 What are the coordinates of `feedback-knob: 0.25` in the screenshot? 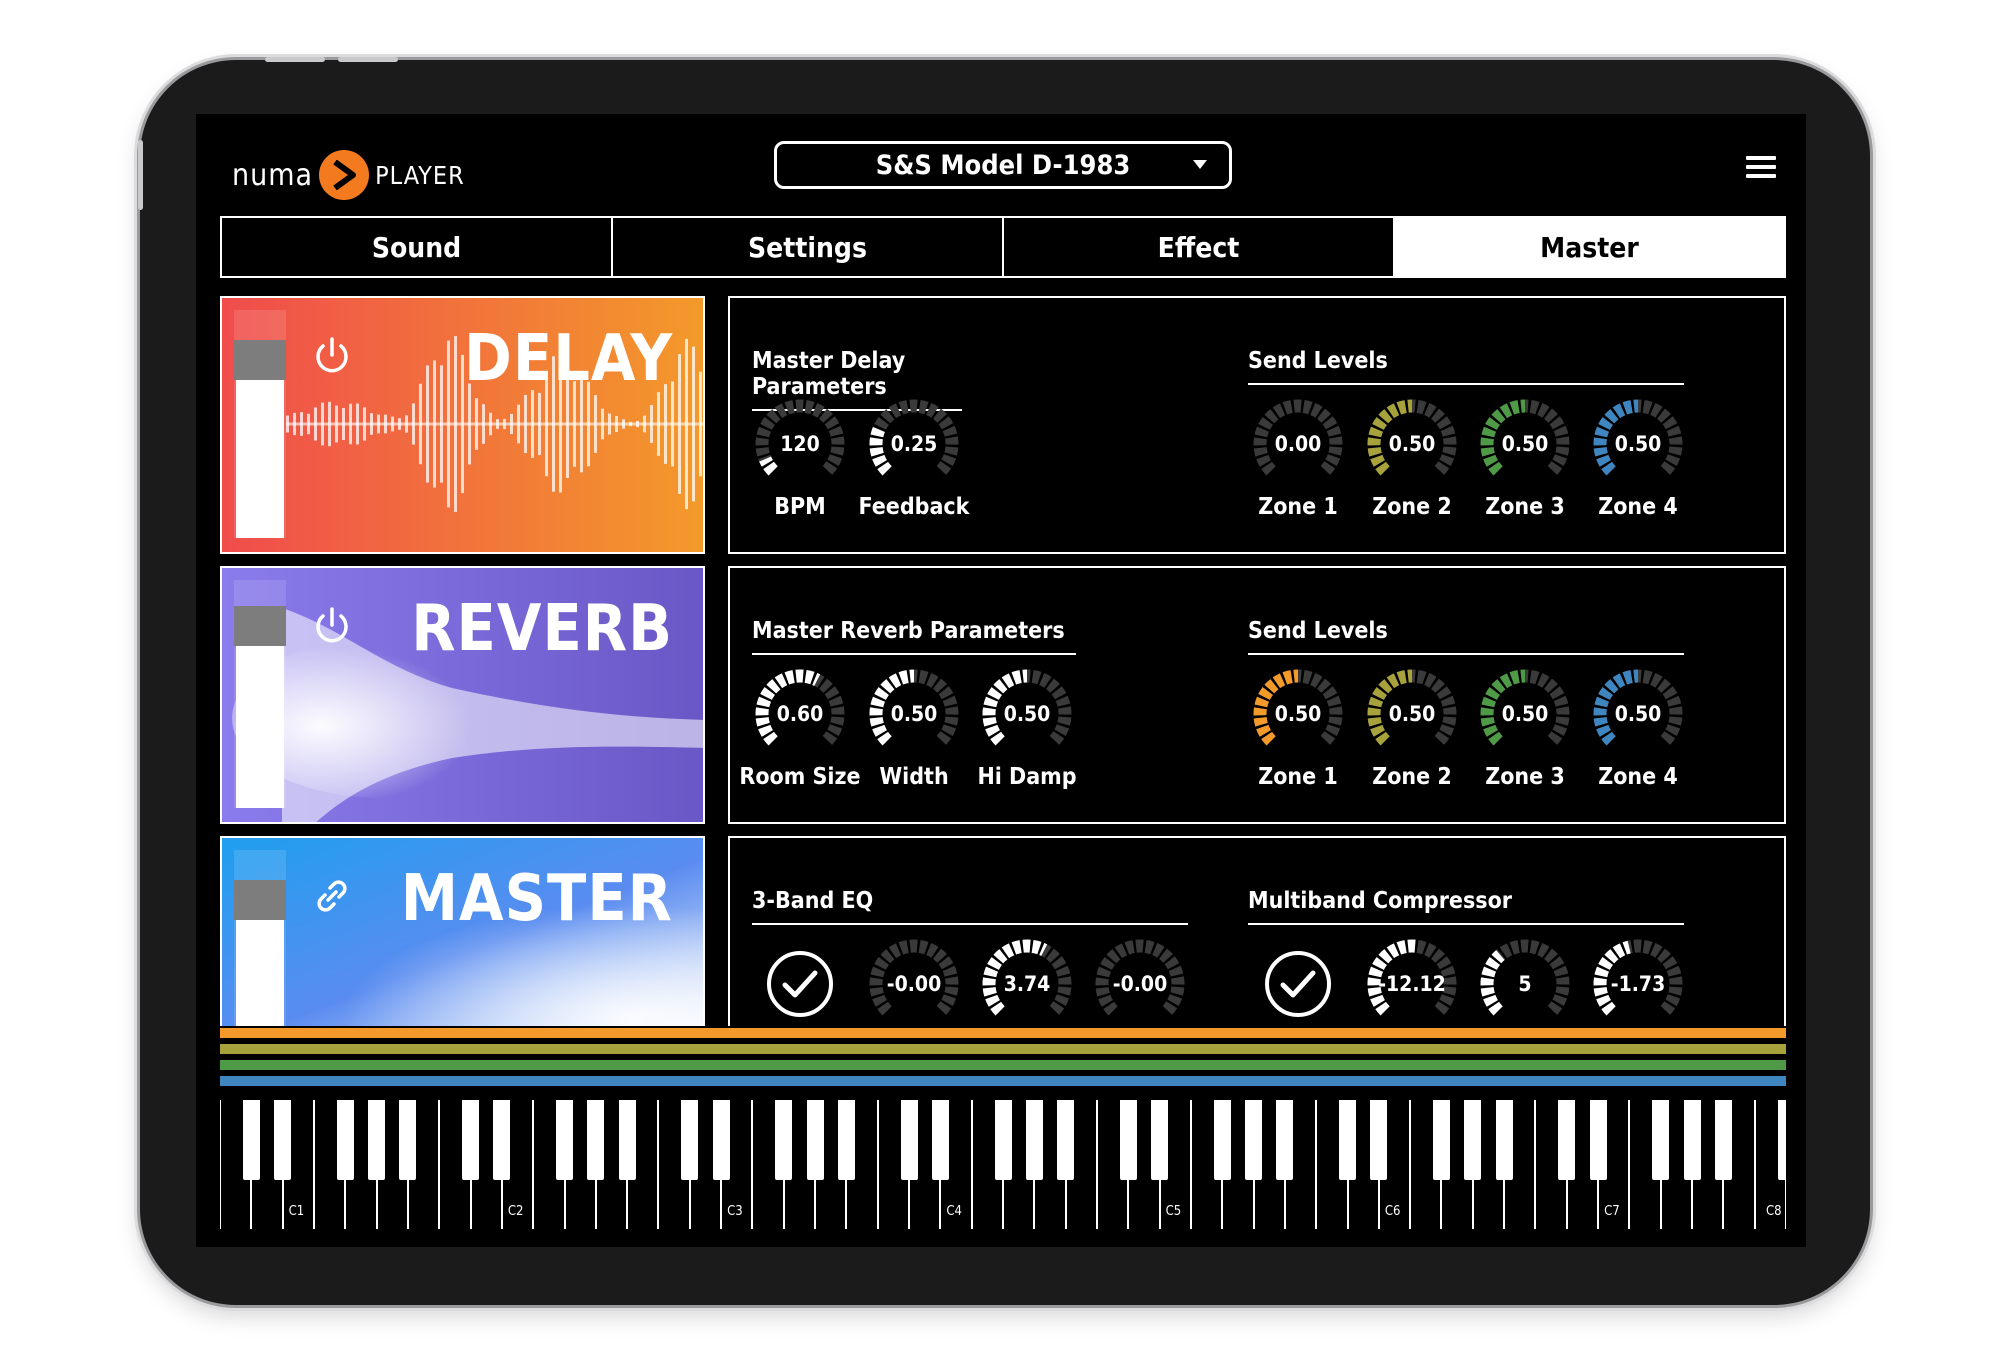 It's located at (914, 444).